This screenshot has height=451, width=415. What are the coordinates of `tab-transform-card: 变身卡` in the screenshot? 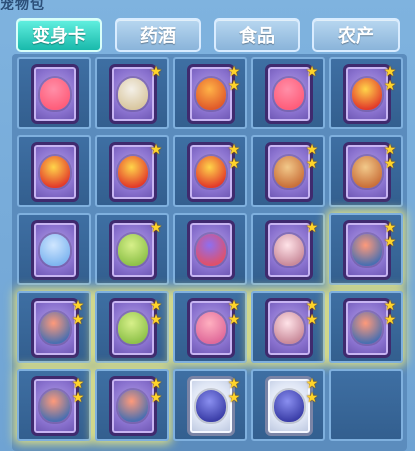 It's located at (59, 35).